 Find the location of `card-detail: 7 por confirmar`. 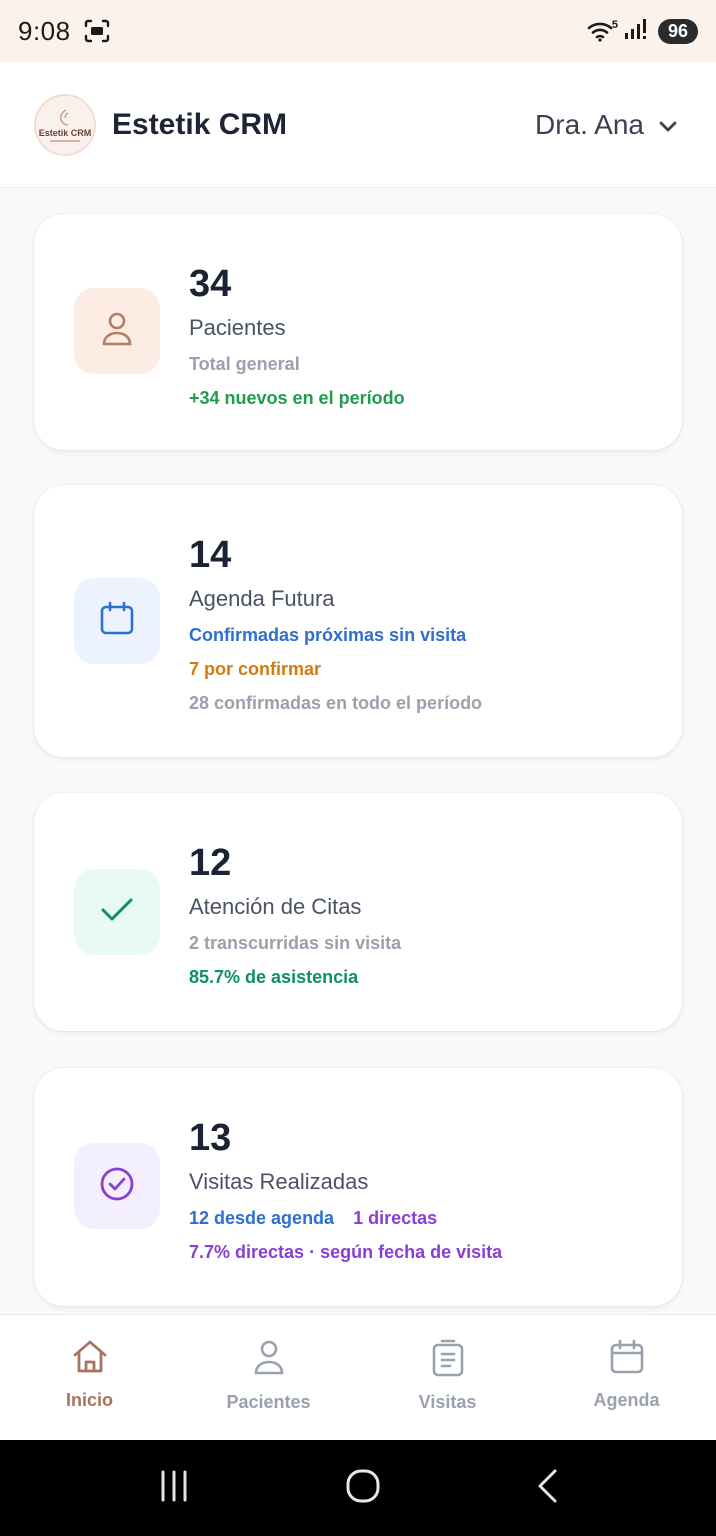

card-detail: 7 por confirmar is located at coordinates (255, 669).